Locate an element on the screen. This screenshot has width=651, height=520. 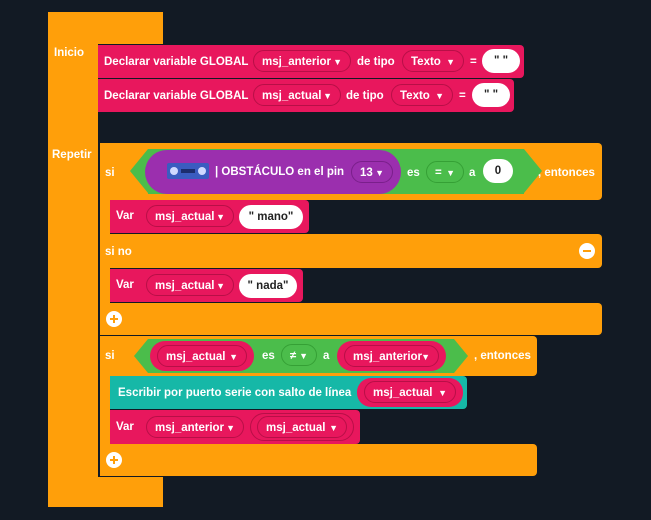
string-value-input: " nada" is located at coordinates (268, 286).